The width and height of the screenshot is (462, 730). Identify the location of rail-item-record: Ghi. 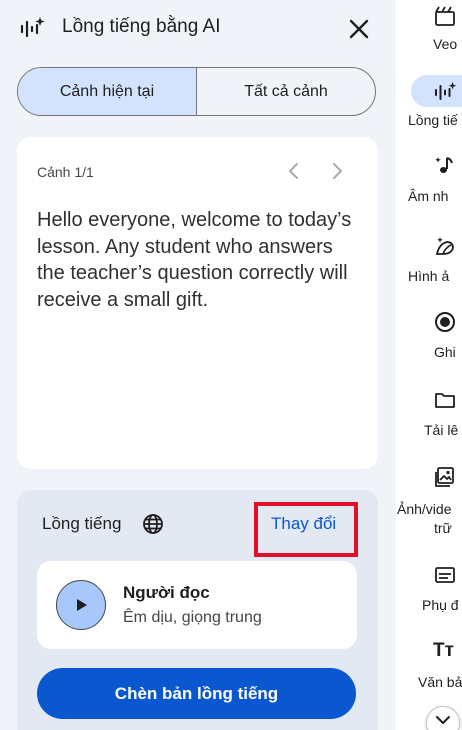
(429, 340).